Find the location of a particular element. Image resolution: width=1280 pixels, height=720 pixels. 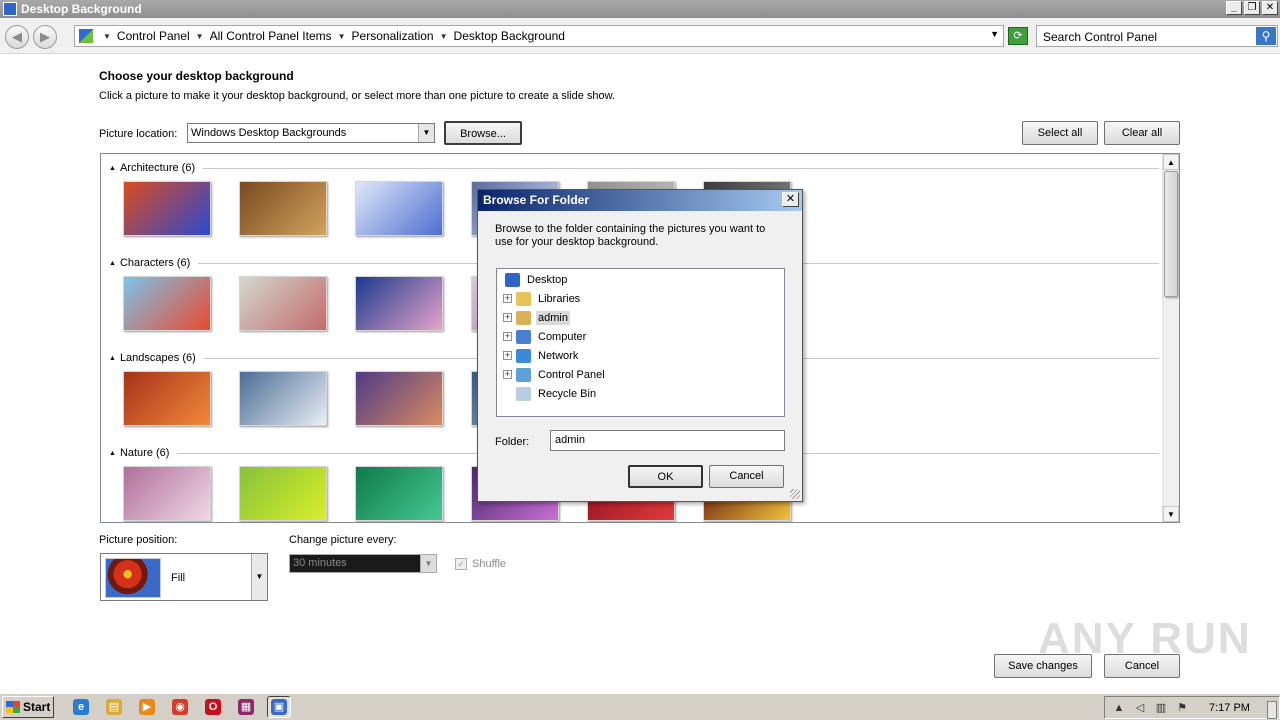

shuffle-label: Shuffle is located at coordinates (489, 564).